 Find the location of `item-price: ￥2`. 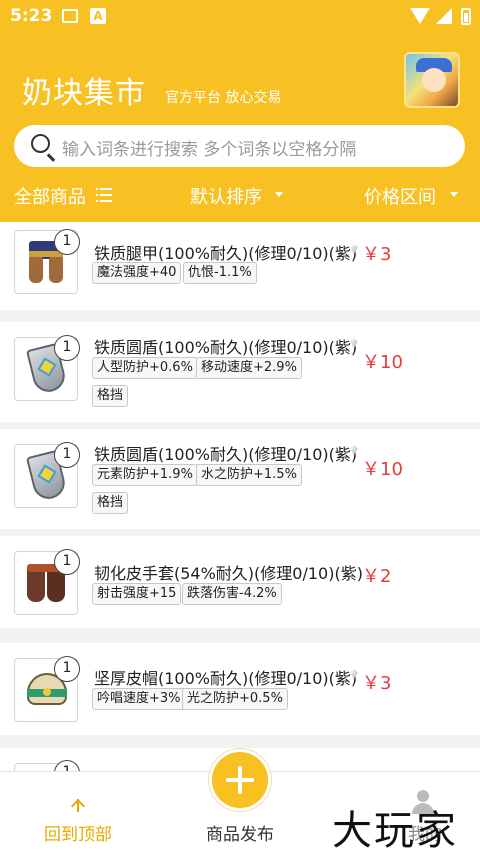

item-price: ￥2 is located at coordinates (377, 576).